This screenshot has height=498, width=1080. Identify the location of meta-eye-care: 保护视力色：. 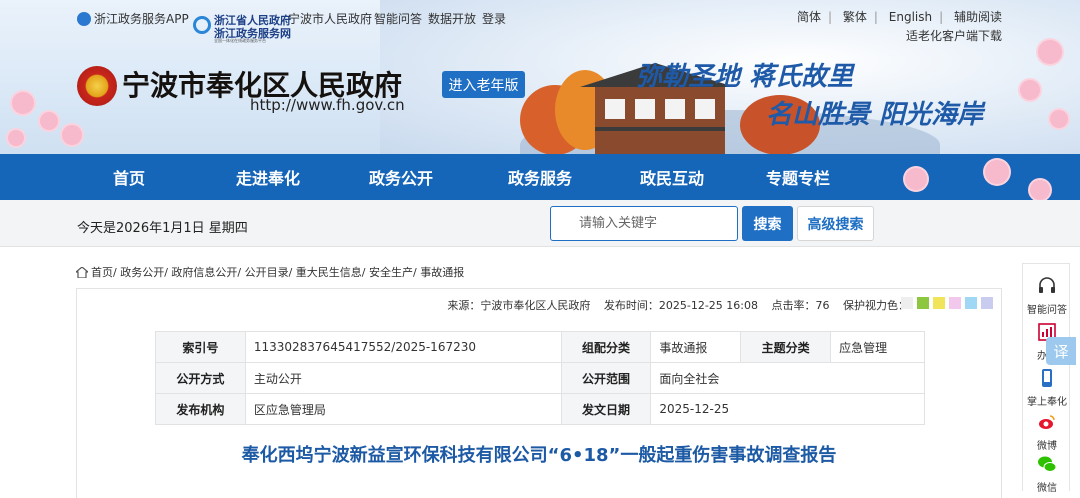
(876, 305).